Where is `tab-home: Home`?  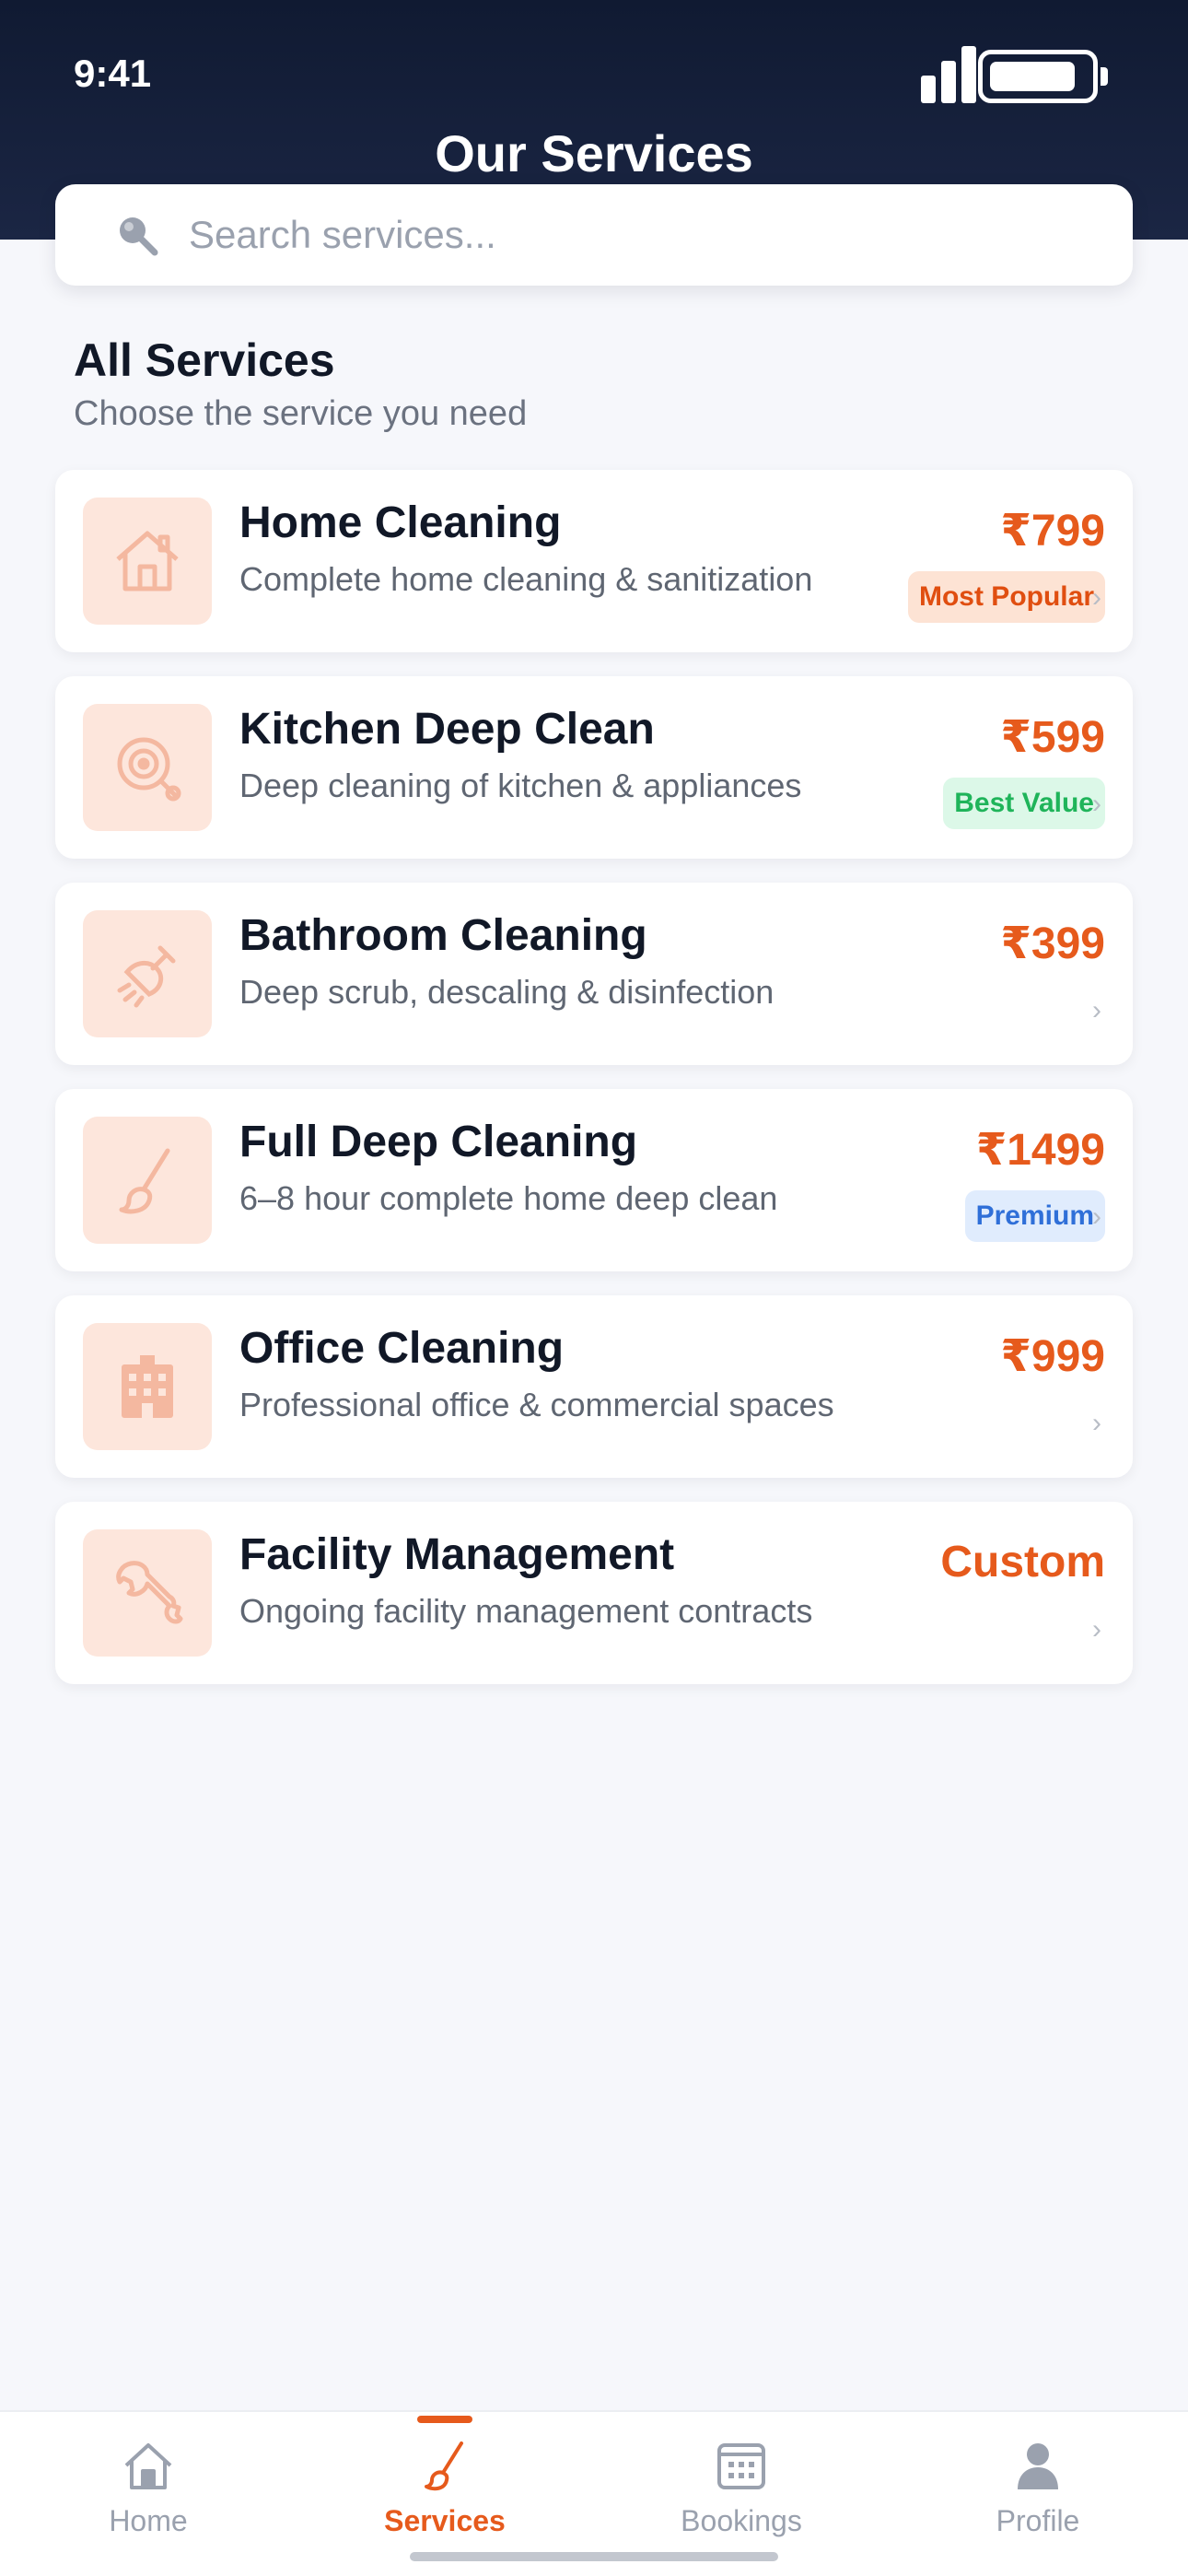
tab-home: Home is located at coordinates (148, 2494).